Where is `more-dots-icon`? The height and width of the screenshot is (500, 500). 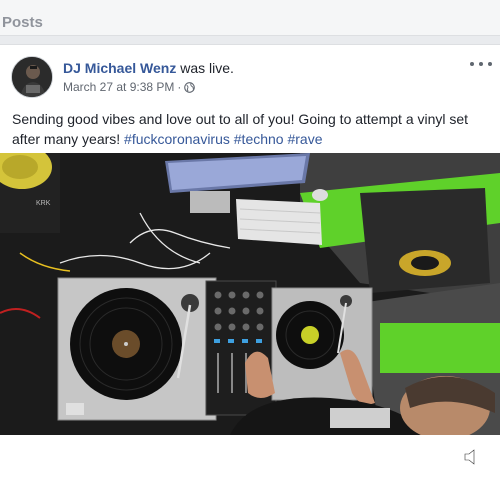 more-dots-icon is located at coordinates (481, 64).